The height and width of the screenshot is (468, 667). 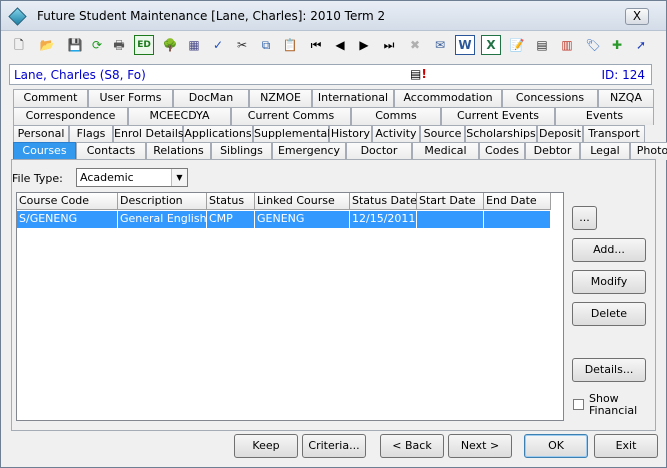 I want to click on next-button: Next >, so click(x=480, y=446).